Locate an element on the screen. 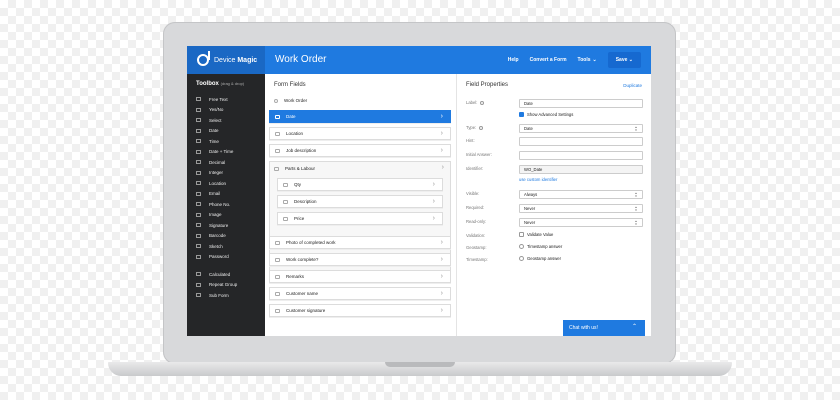 The height and width of the screenshot is (400, 840). geostamp-radio: Geostamp answer is located at coordinates (540, 258).